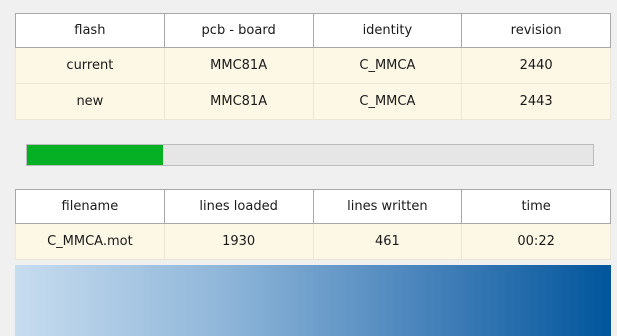 This screenshot has height=336, width=617. I want to click on table-row: current MMC81A C_MMCA 2440, so click(313, 65).